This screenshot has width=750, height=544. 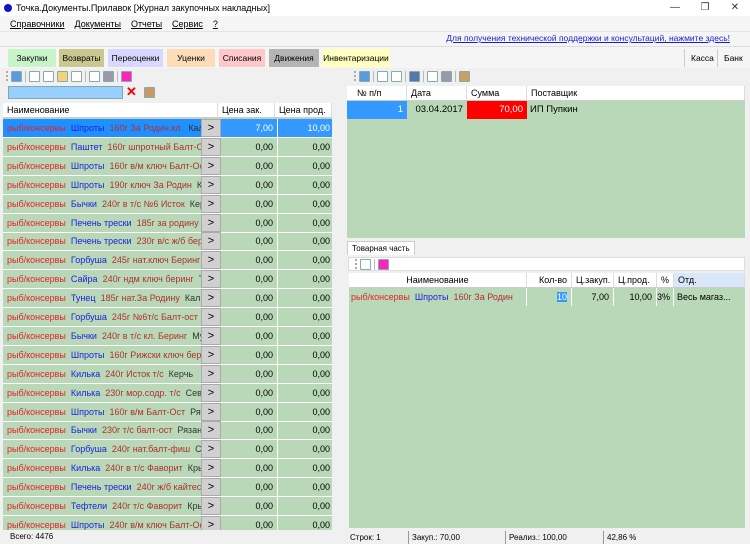 What do you see at coordinates (705, 8) in the screenshot?
I see `maximize-button: ❐` at bounding box center [705, 8].